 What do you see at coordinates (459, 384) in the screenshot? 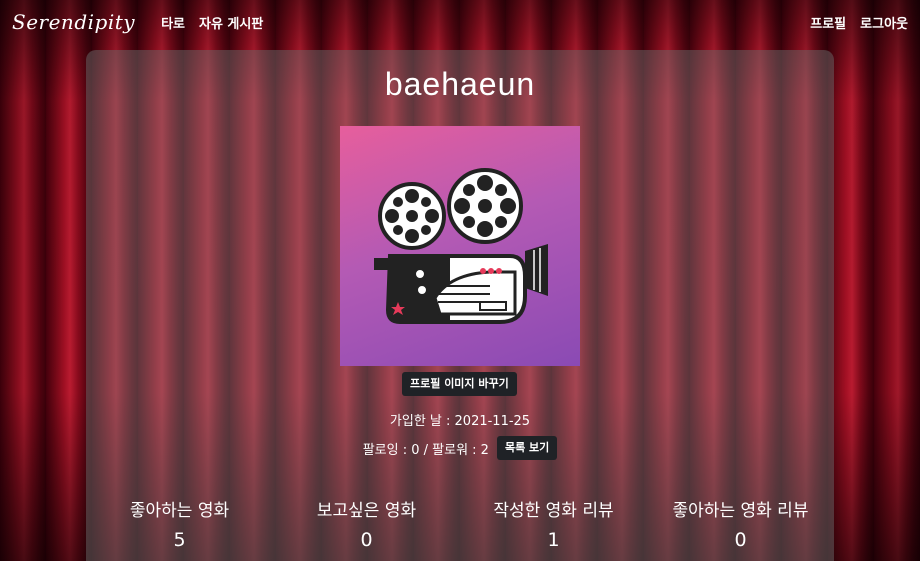
I see `change-profile-image-button: 프로필 이미지 바꾸기` at bounding box center [459, 384].